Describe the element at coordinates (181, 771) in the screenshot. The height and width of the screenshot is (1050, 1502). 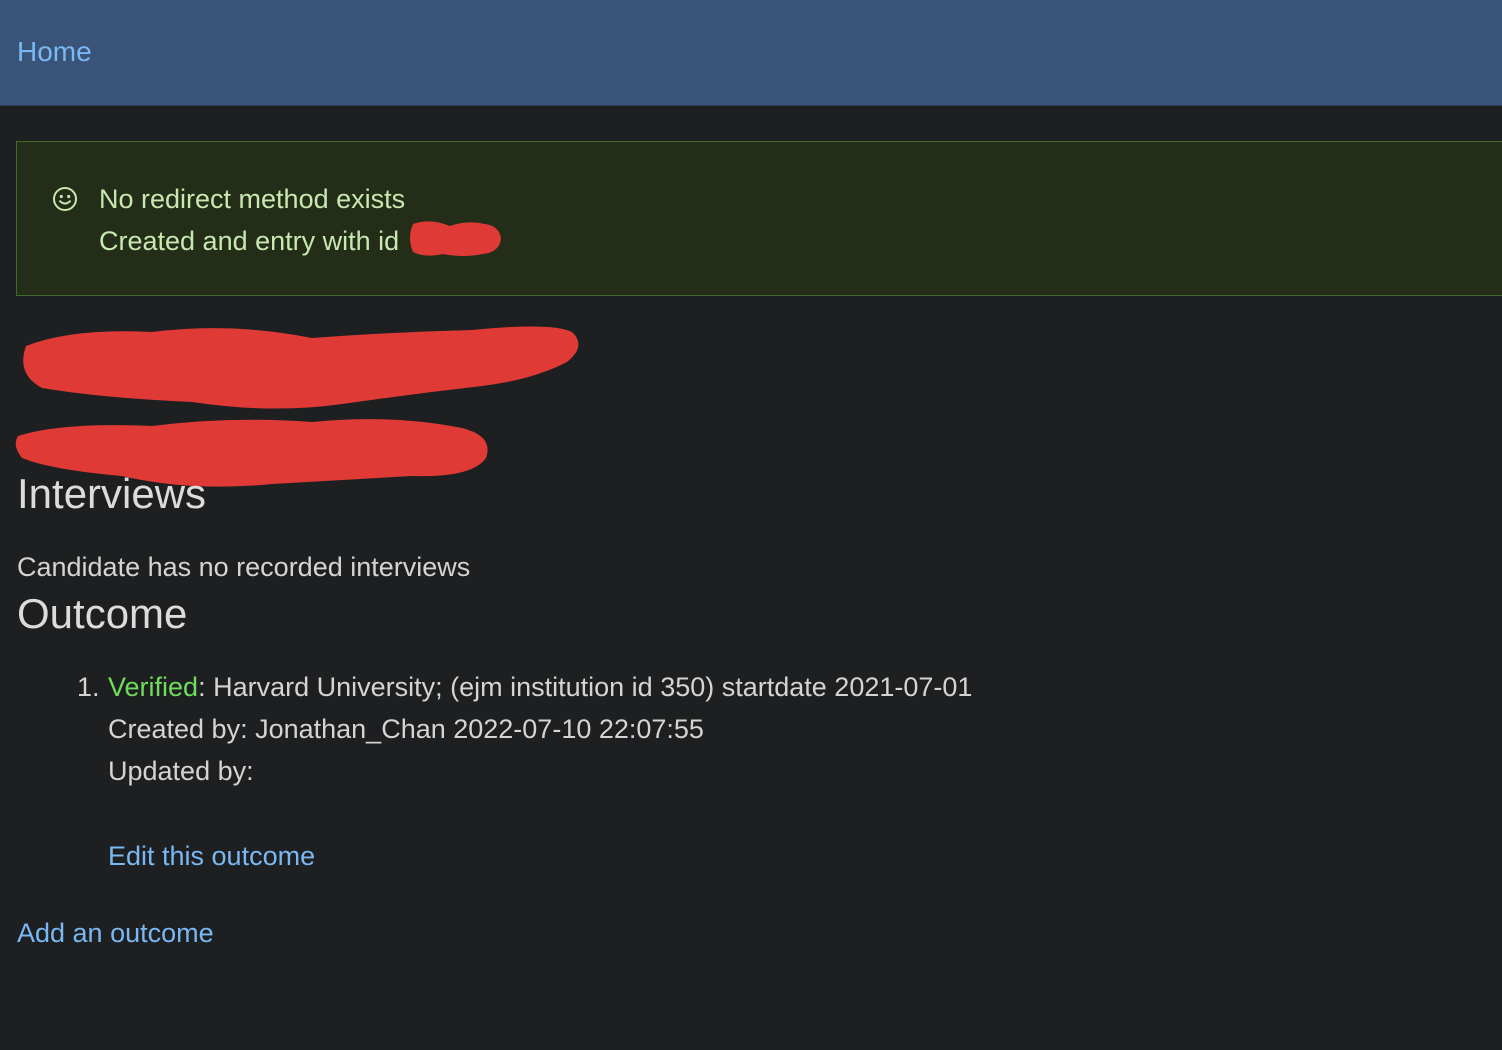
I see `outcome-updated-by: Updated by:` at that location.